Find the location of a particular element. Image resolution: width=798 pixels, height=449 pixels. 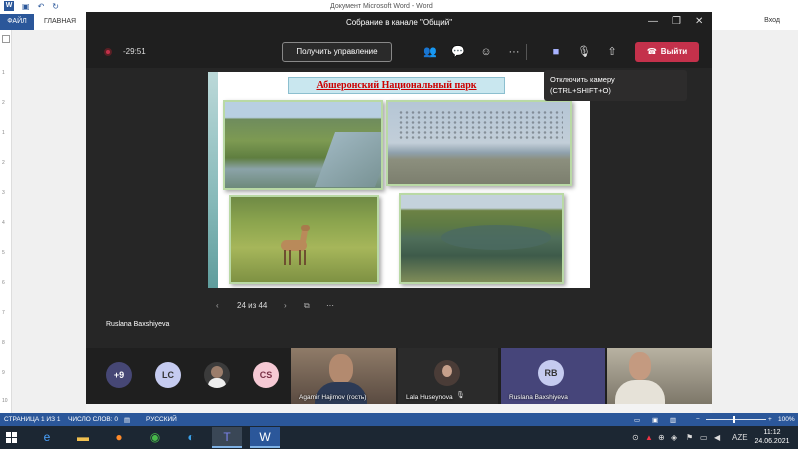

read-mode-icon: ▭ is located at coordinates (637, 420).